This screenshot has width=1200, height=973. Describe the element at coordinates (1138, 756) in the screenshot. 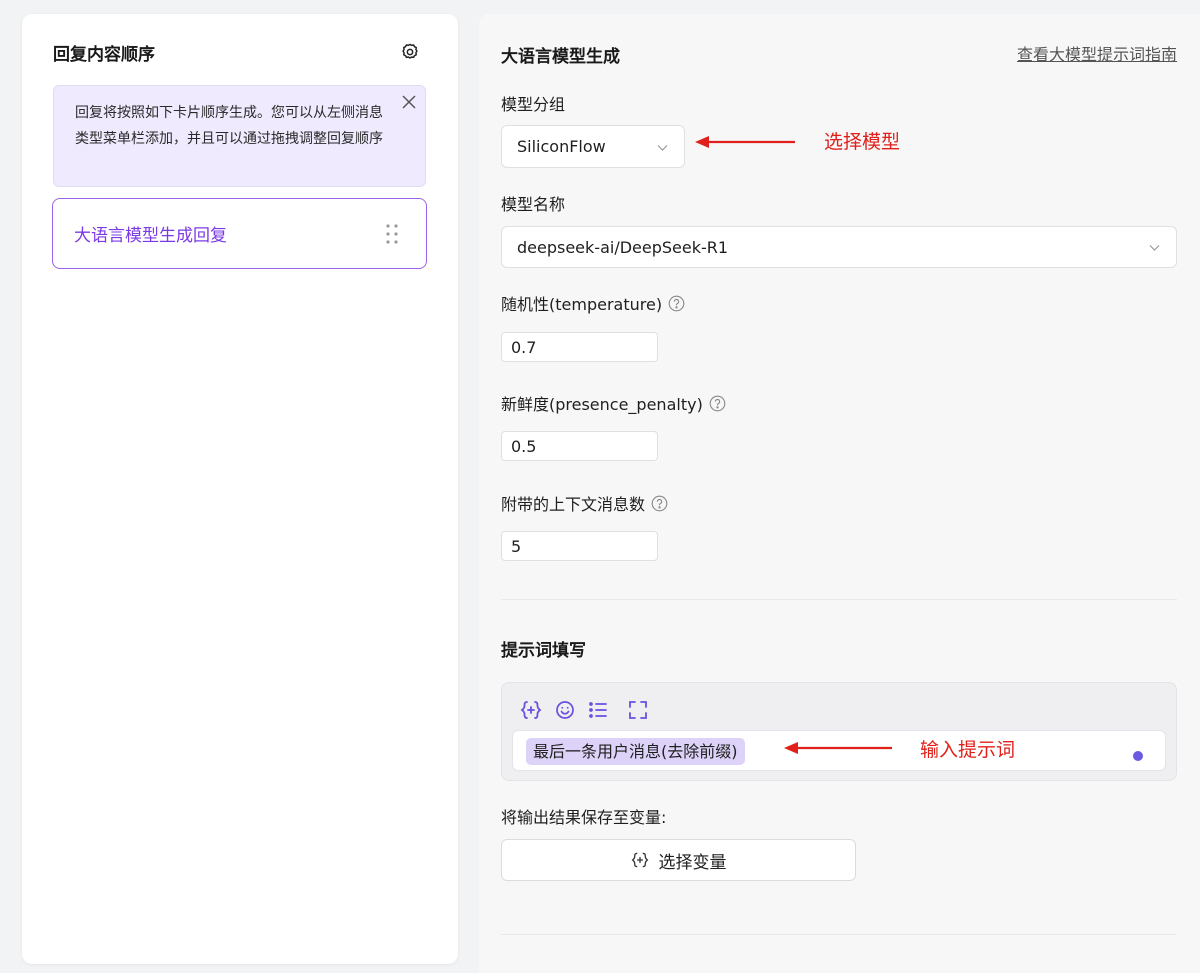

I see `cursor-indicator` at that location.